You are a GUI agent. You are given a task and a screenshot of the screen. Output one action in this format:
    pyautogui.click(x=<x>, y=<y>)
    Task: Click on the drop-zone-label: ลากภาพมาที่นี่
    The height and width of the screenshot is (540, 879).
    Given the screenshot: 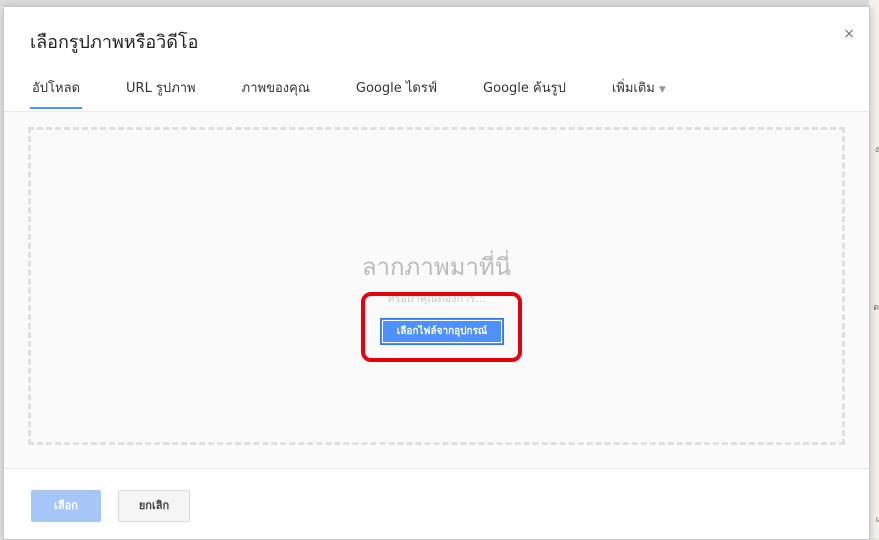 What is the action you would take?
    pyautogui.click(x=436, y=267)
    